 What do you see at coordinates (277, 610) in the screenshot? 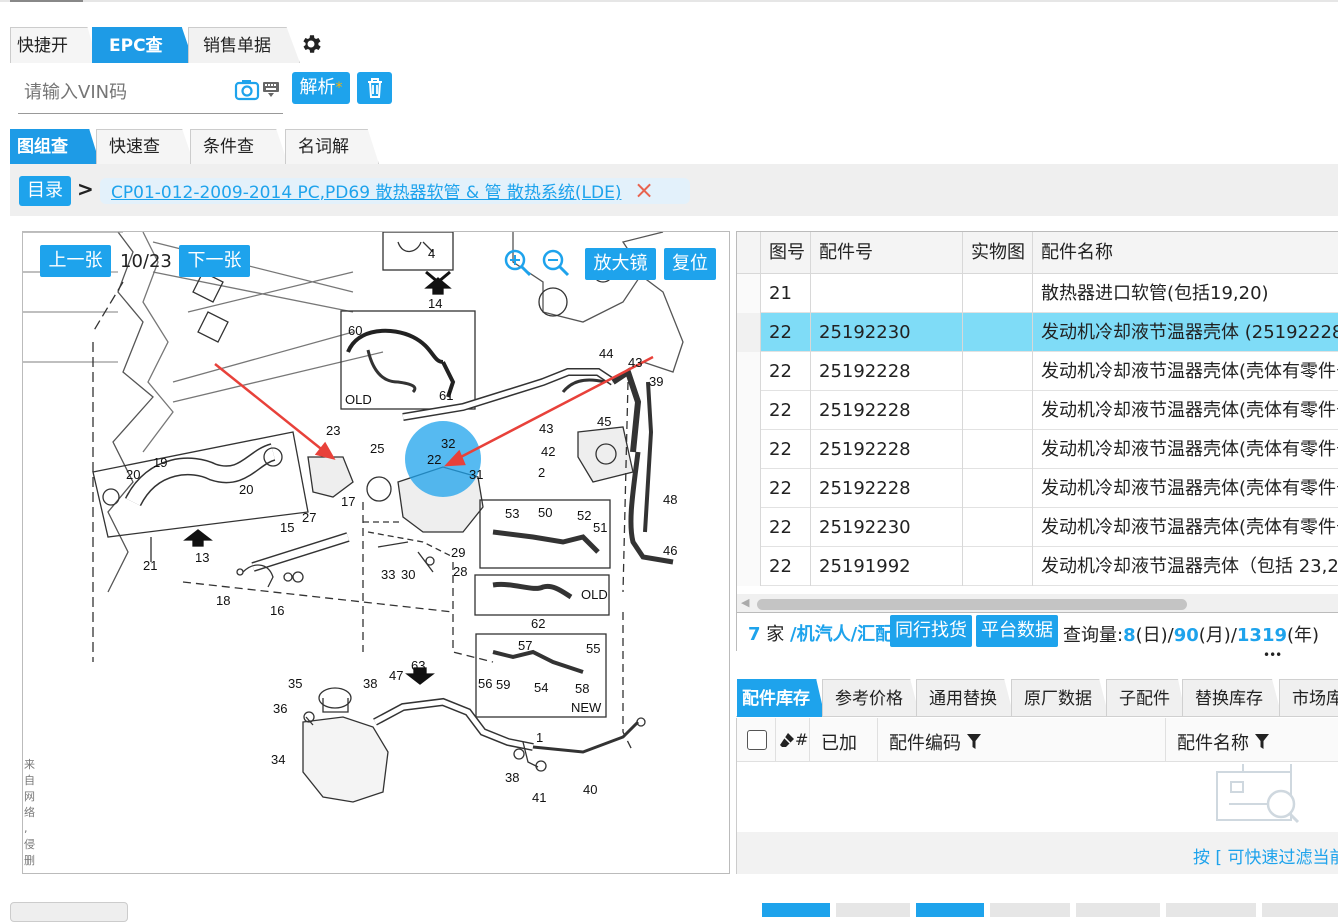
I see `callout-16: 16` at bounding box center [277, 610].